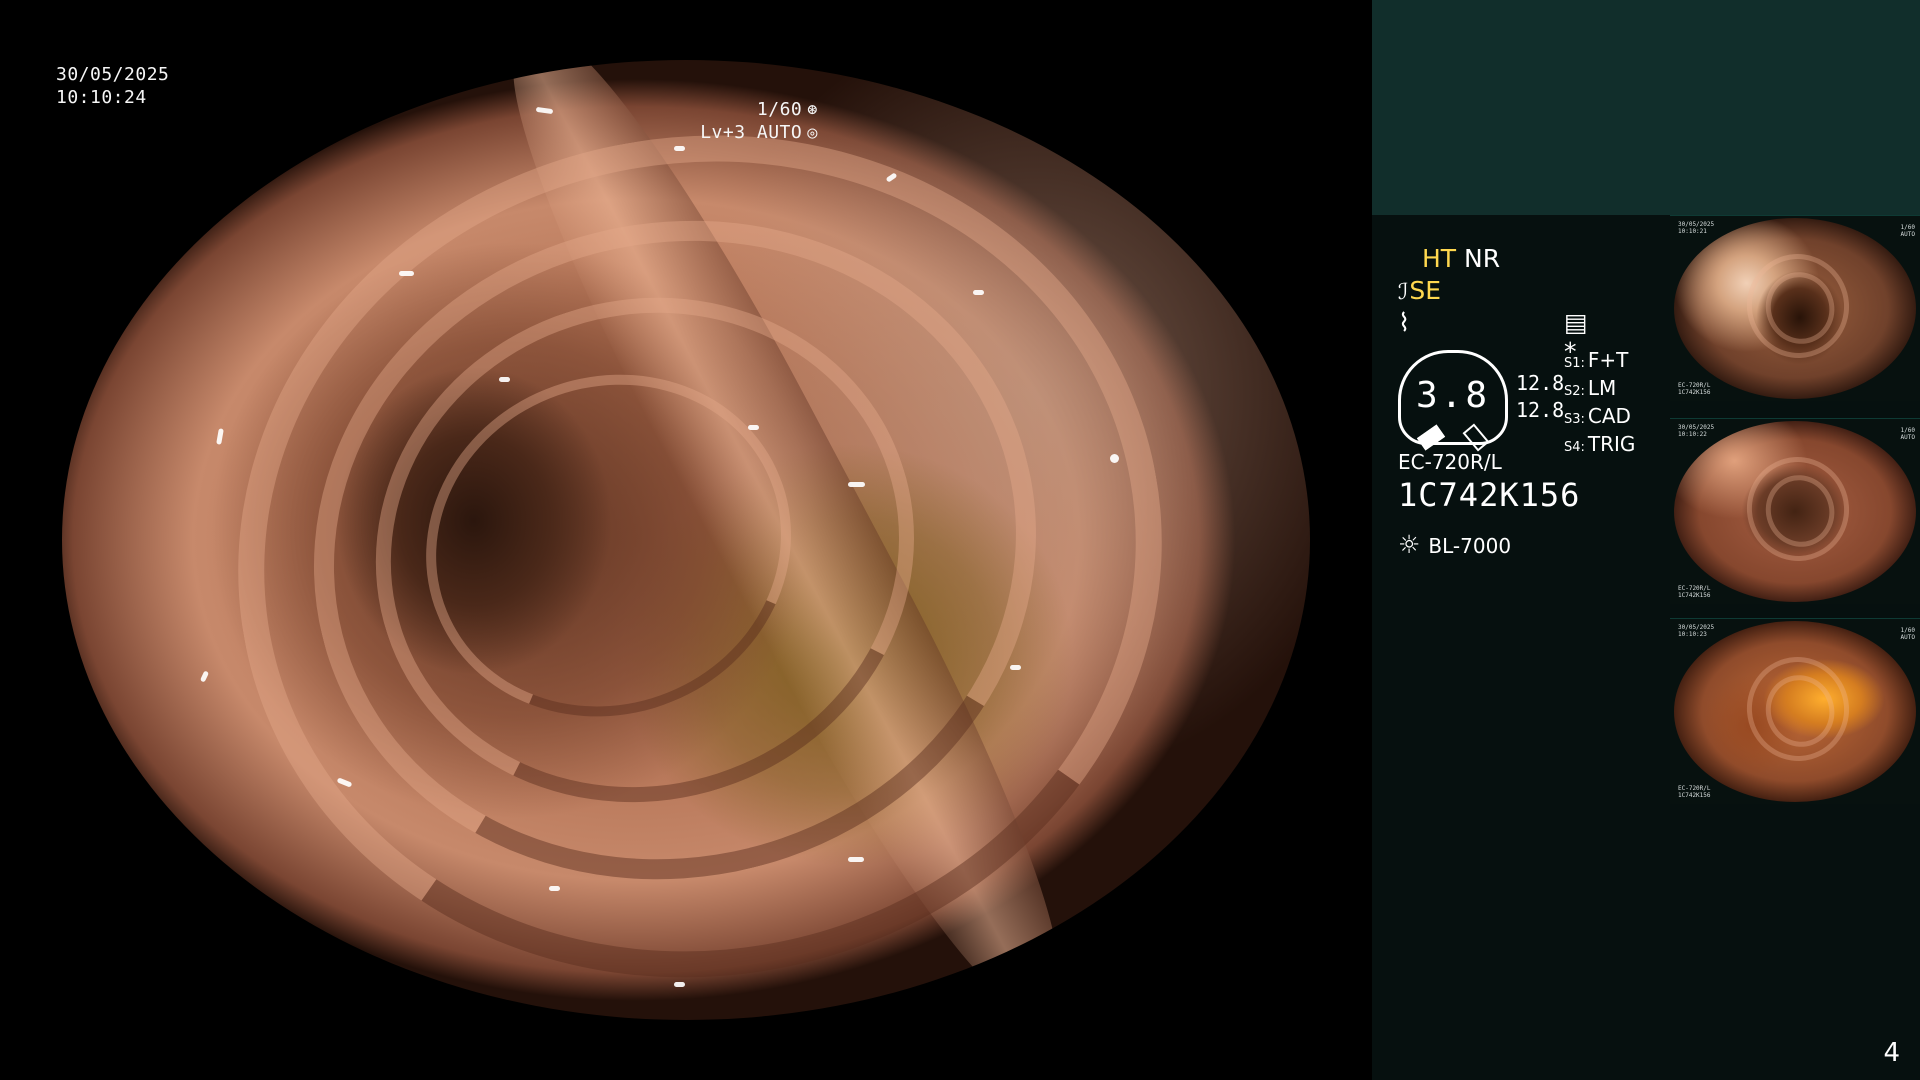 This screenshot has height=1080, width=1920. Describe the element at coordinates (1590, 388) in the screenshot. I see `scope-button-s2: S2: LM` at that location.